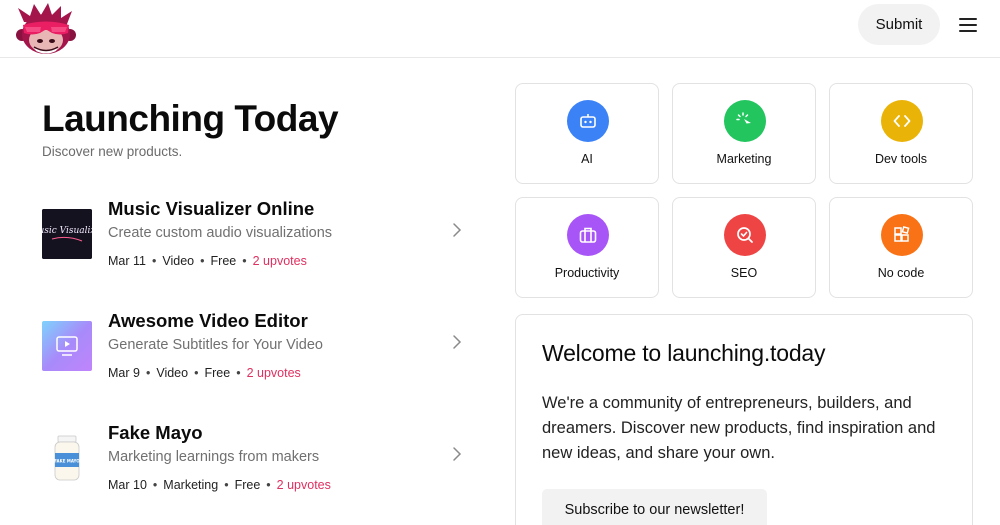 Image resolution: width=1000 pixels, height=525 pixels. What do you see at coordinates (902, 121) in the screenshot?
I see `code-icon` at bounding box center [902, 121].